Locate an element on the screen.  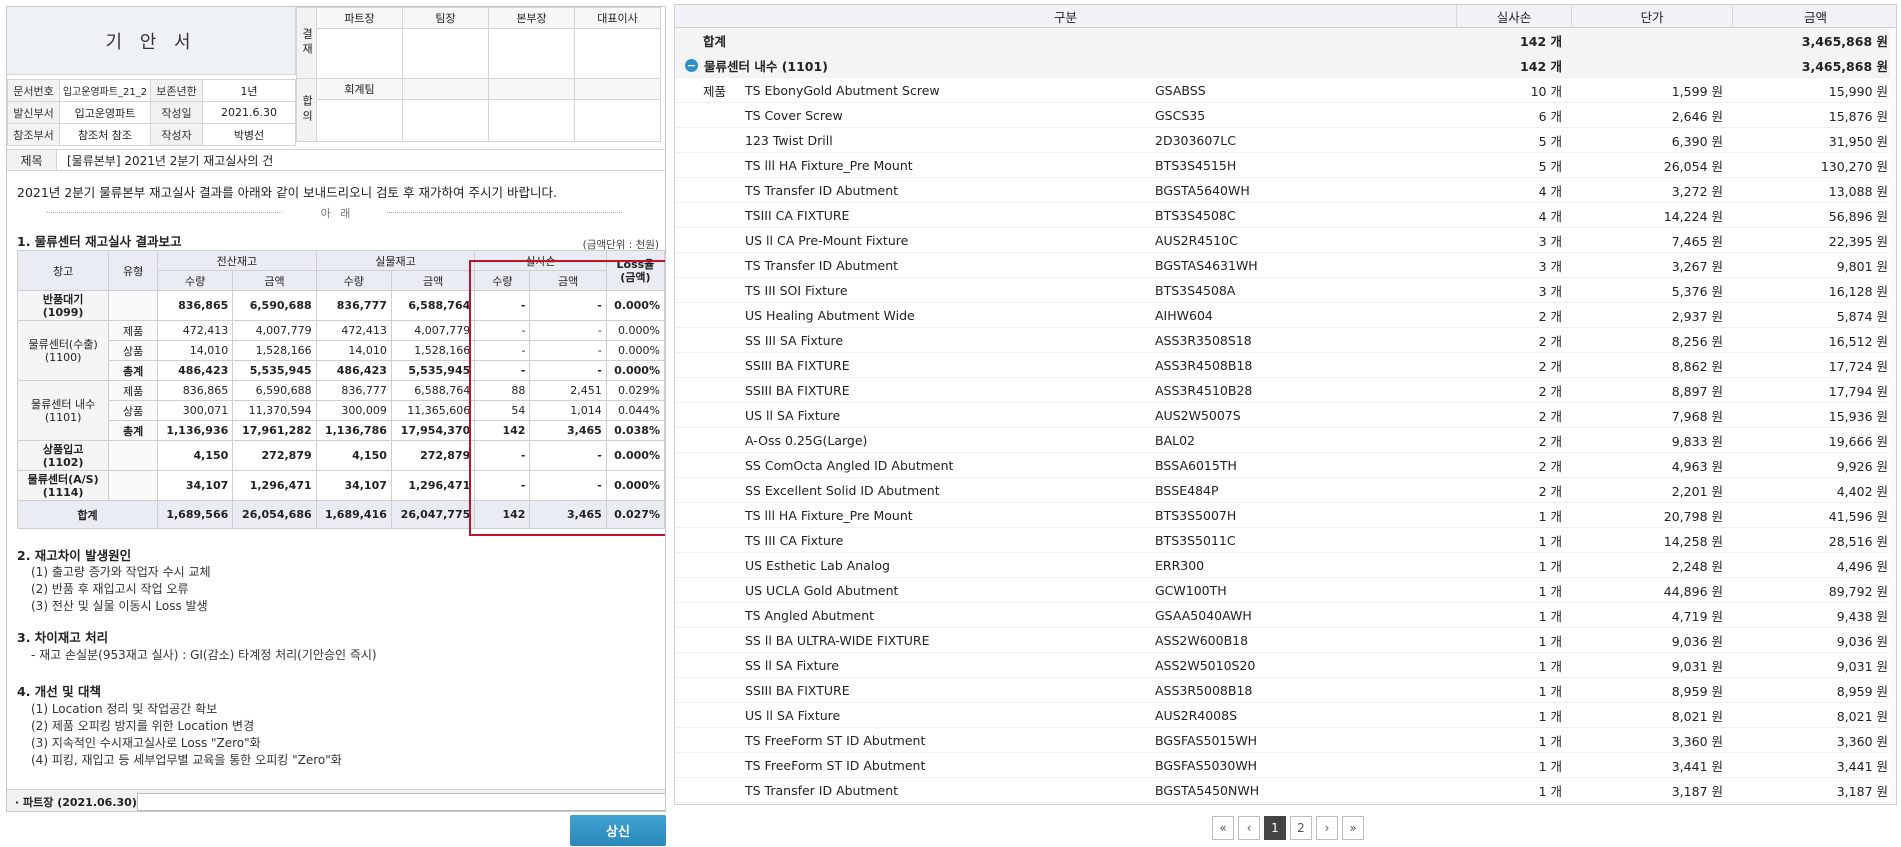
table-row: TS Cover Screw GSCS35 6 개 2,646 원 15,876 원 is located at coordinates (1285, 115).